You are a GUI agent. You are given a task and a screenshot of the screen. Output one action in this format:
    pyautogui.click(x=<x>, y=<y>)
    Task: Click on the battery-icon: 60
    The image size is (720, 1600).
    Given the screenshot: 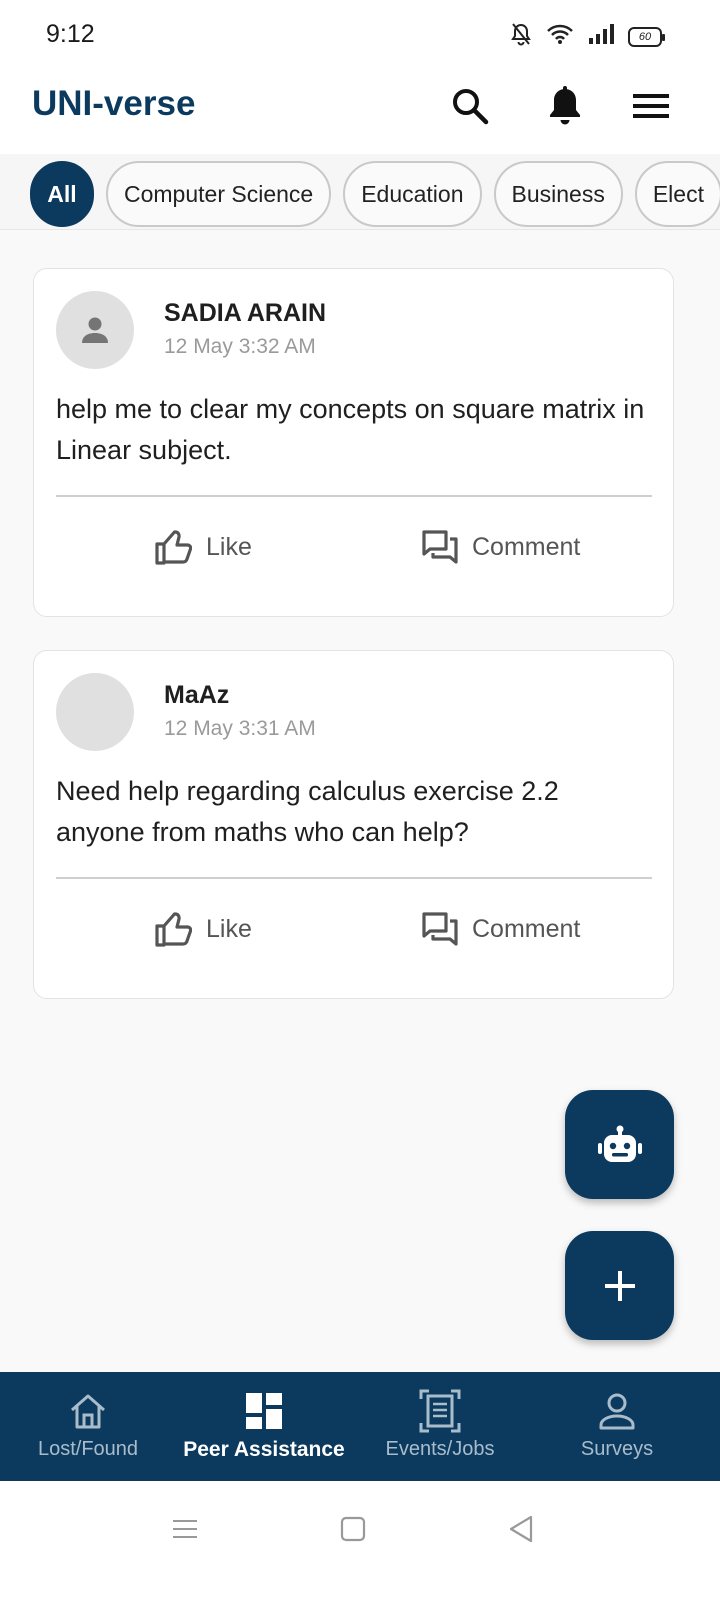 What is the action you would take?
    pyautogui.click(x=646, y=36)
    